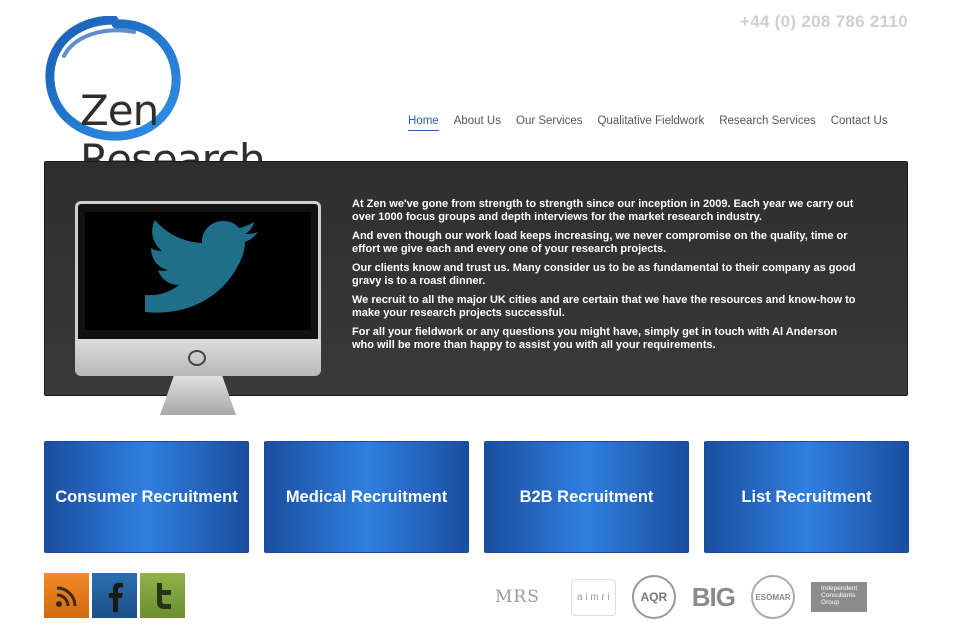 This screenshot has height=636, width=963. I want to click on twitter-bird-icon, so click(201, 266).